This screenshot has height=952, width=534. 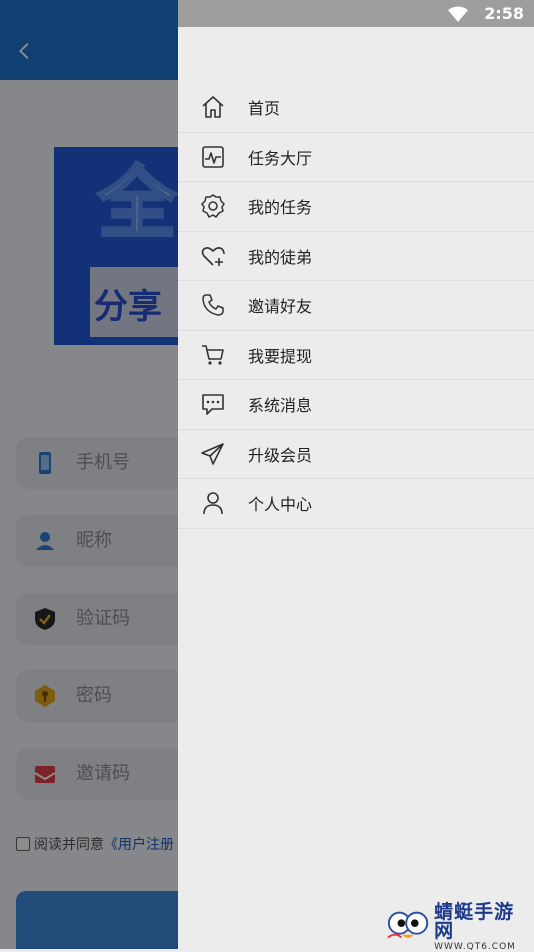 What do you see at coordinates (356, 207) in the screenshot?
I see `menu-item-my-tasks: 我的任务` at bounding box center [356, 207].